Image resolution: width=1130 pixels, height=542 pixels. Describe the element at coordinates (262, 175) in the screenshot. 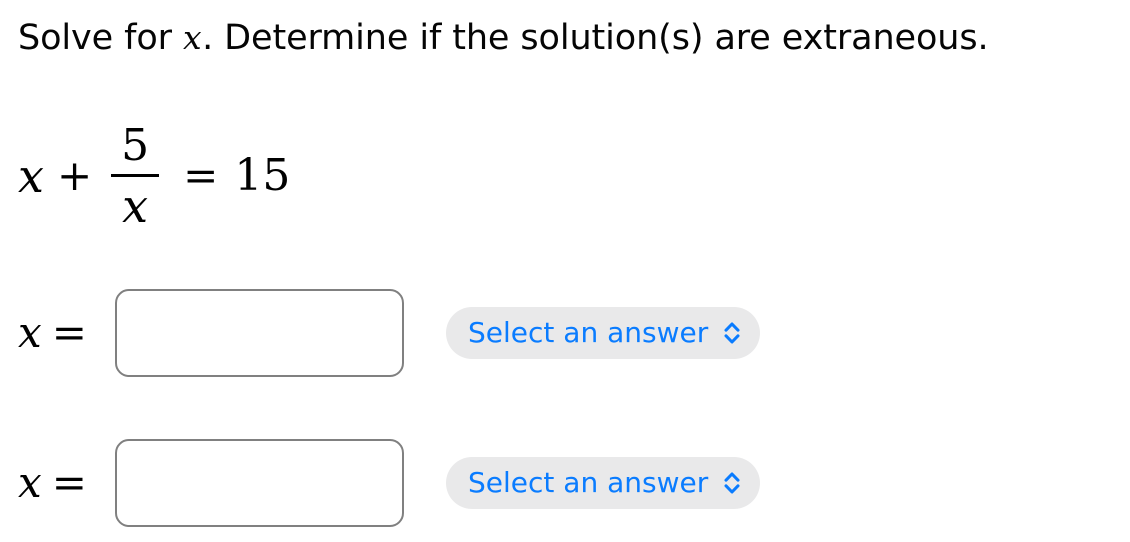

I see `equation-right-side: 15` at that location.